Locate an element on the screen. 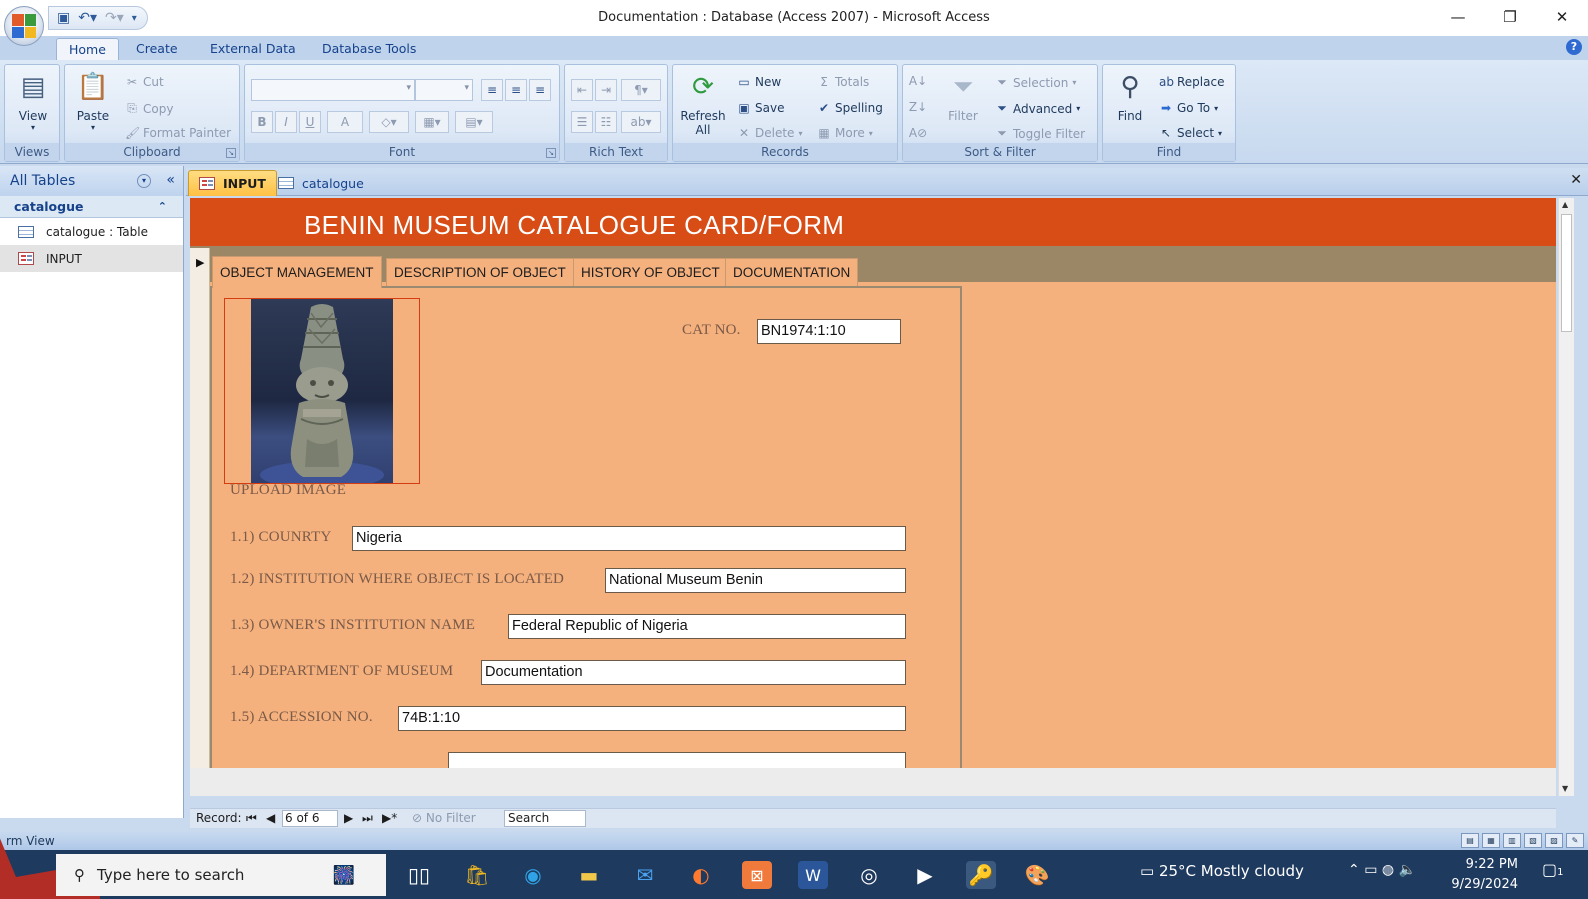 This screenshot has width=1588, height=899. view-button: ▤ View ▾ is located at coordinates (33, 100).